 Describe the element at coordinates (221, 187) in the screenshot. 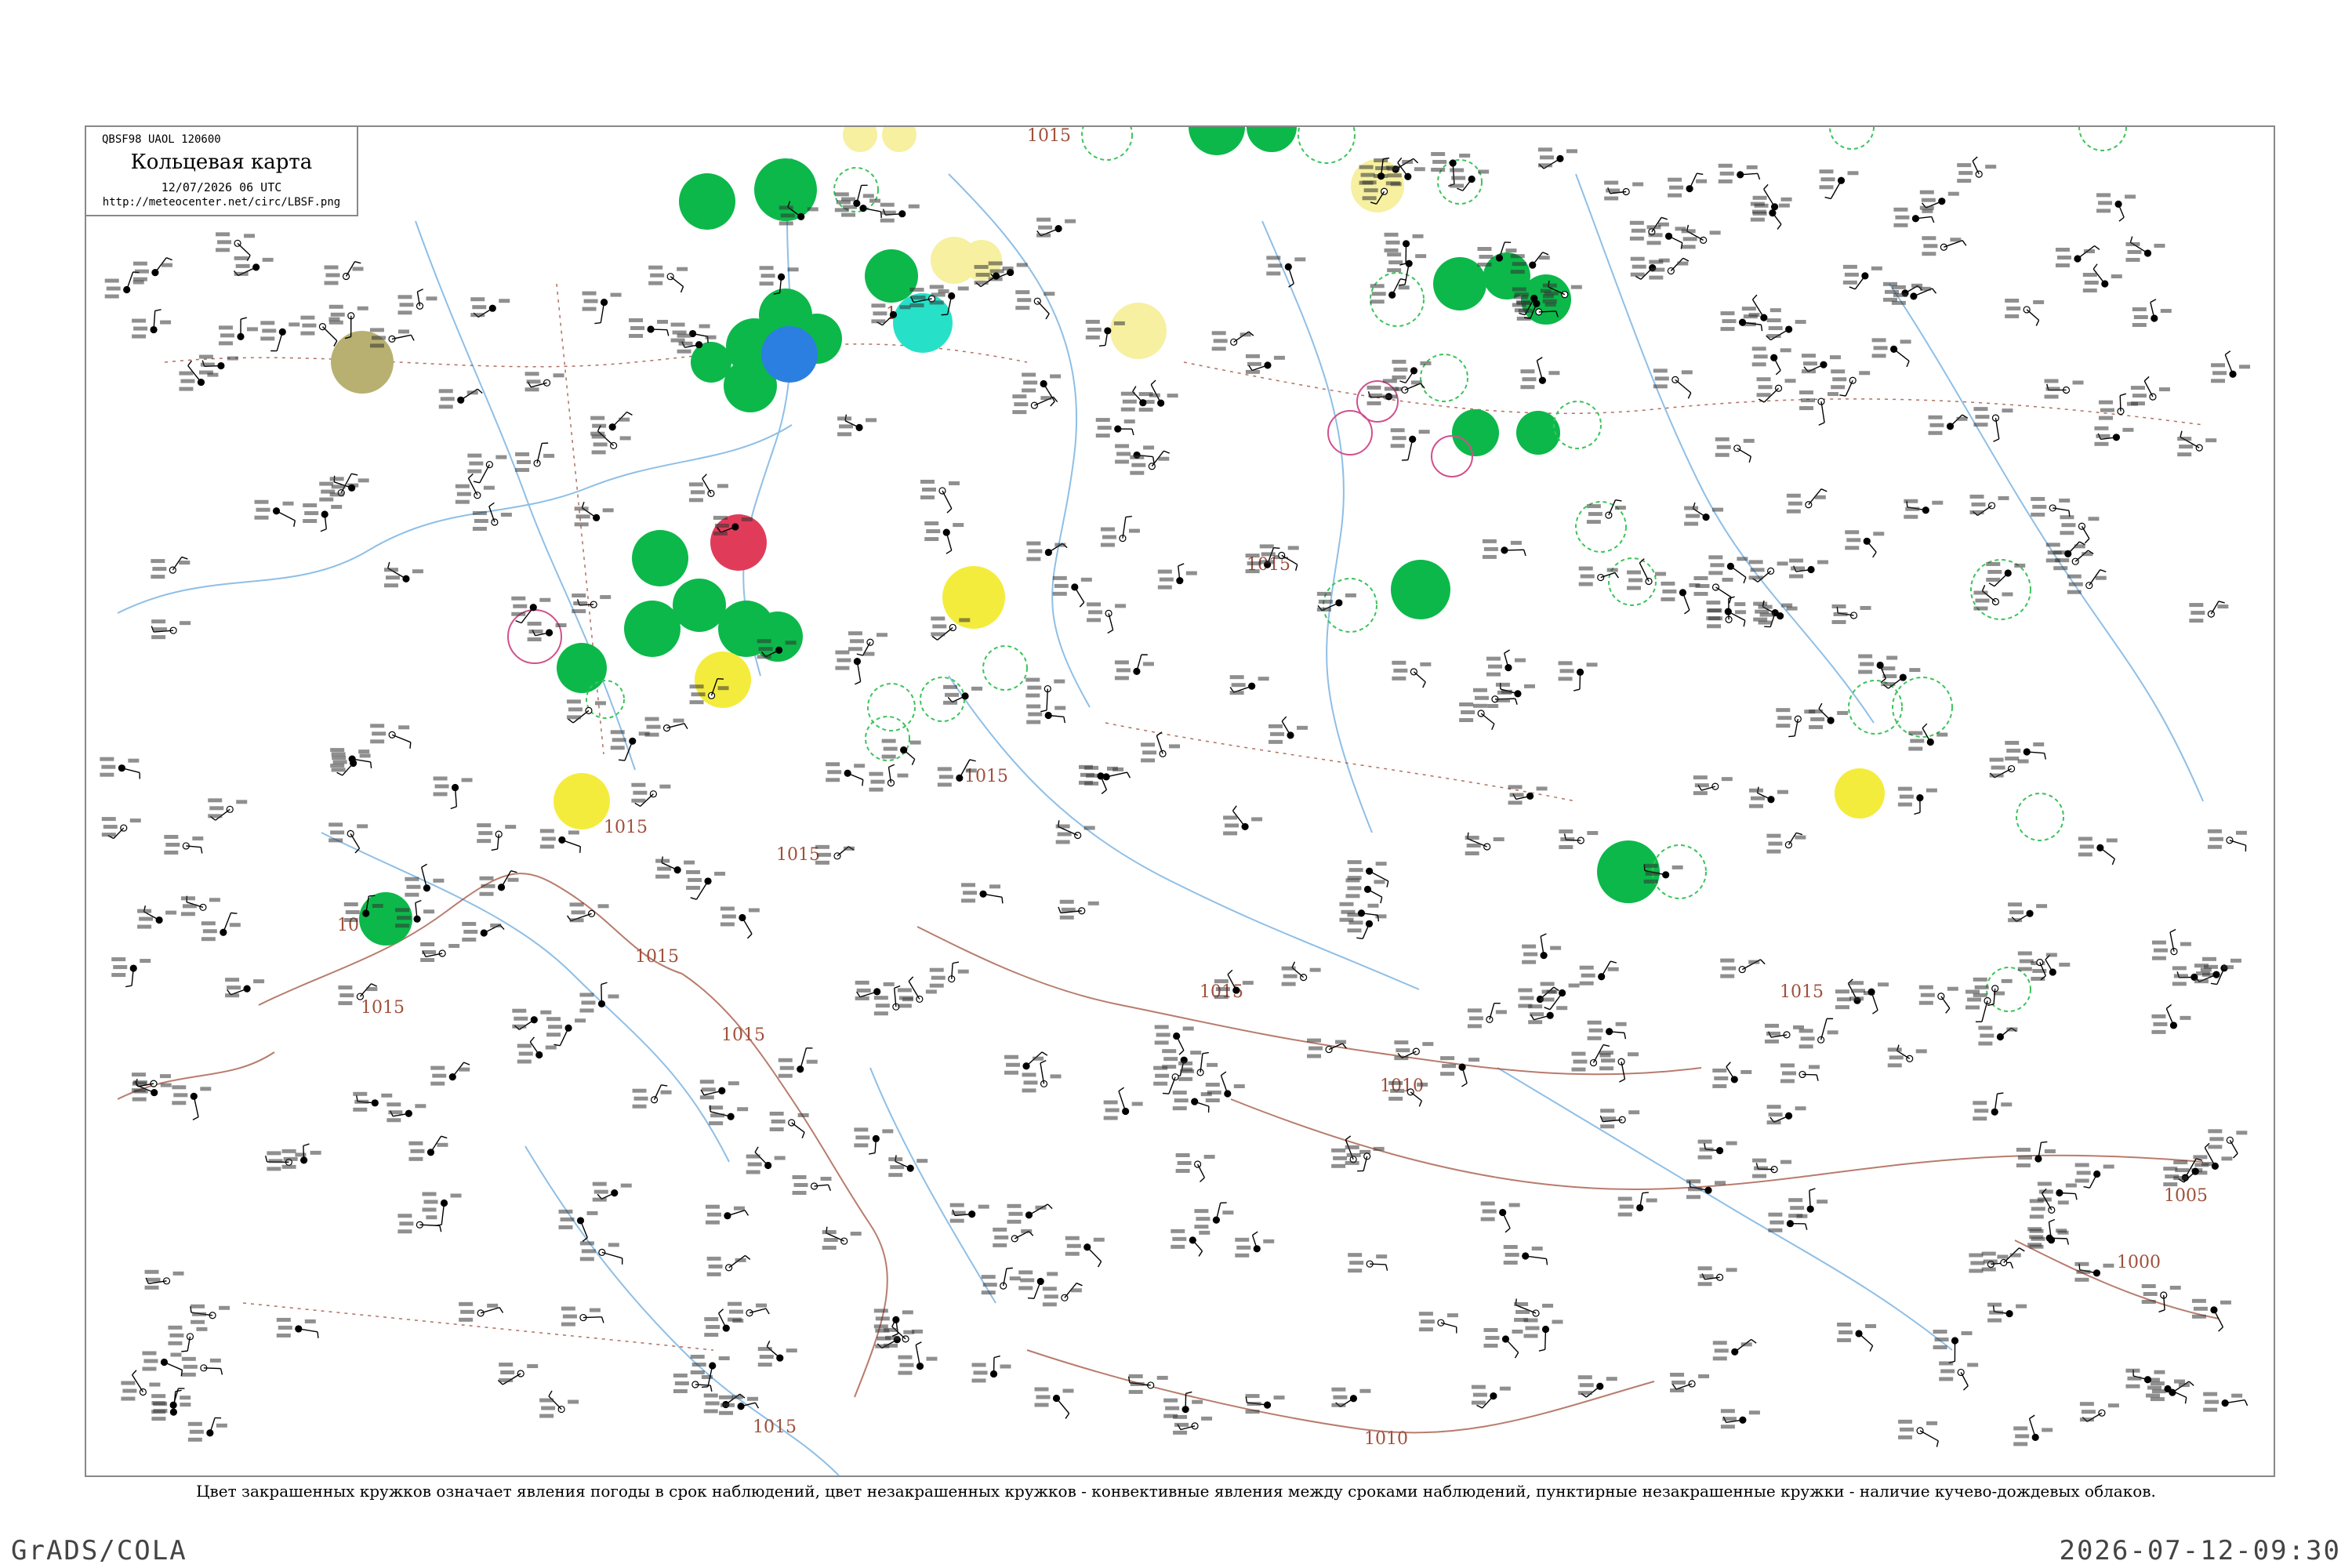

I see `map-date: 12/07/2026 06 UTC` at that location.